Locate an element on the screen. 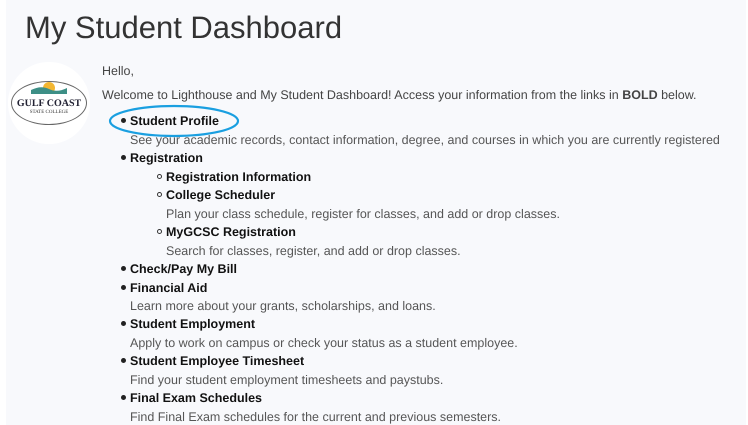 This screenshot has height=425, width=748. dashboard-link: Check/Pay My Bill is located at coordinates (183, 269).